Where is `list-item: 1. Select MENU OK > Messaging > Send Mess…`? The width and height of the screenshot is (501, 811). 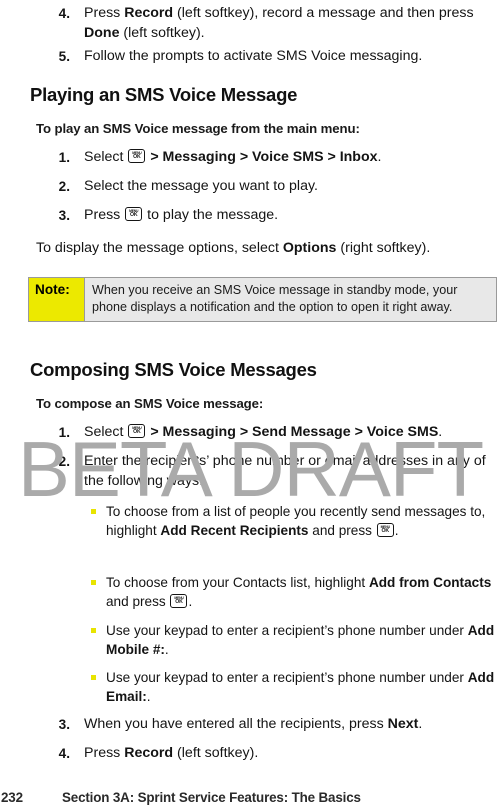
list-item: 1. Select MENU OK > Messaging > Send Mess… is located at coordinates (268, 433).